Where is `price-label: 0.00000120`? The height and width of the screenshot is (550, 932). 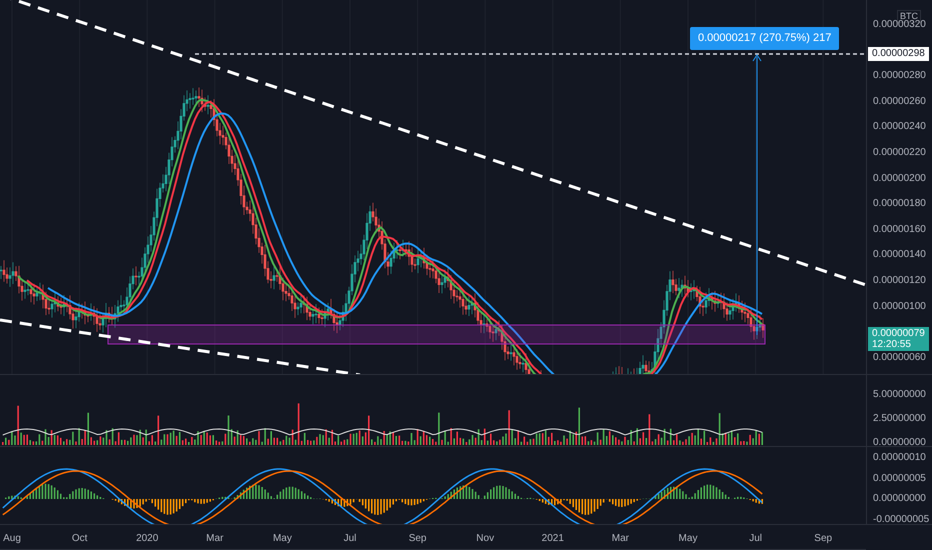
price-label: 0.00000120 is located at coordinates (899, 281).